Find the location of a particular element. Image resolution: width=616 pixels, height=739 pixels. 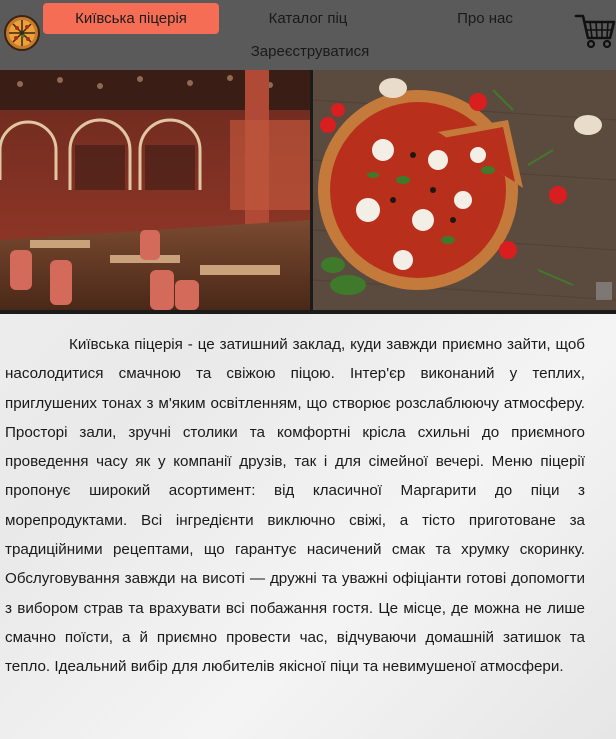

nav-about-link: Про нас is located at coordinates (485, 18).